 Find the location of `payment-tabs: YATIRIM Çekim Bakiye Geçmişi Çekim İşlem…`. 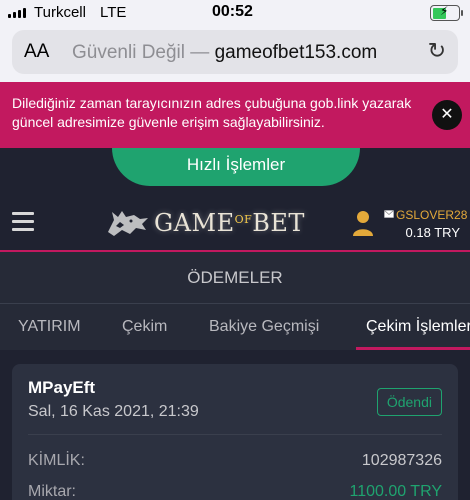

payment-tabs: YATIRIM Çekim Bakiye Geçmişi Çekim İşlem… is located at coordinates (235, 327).